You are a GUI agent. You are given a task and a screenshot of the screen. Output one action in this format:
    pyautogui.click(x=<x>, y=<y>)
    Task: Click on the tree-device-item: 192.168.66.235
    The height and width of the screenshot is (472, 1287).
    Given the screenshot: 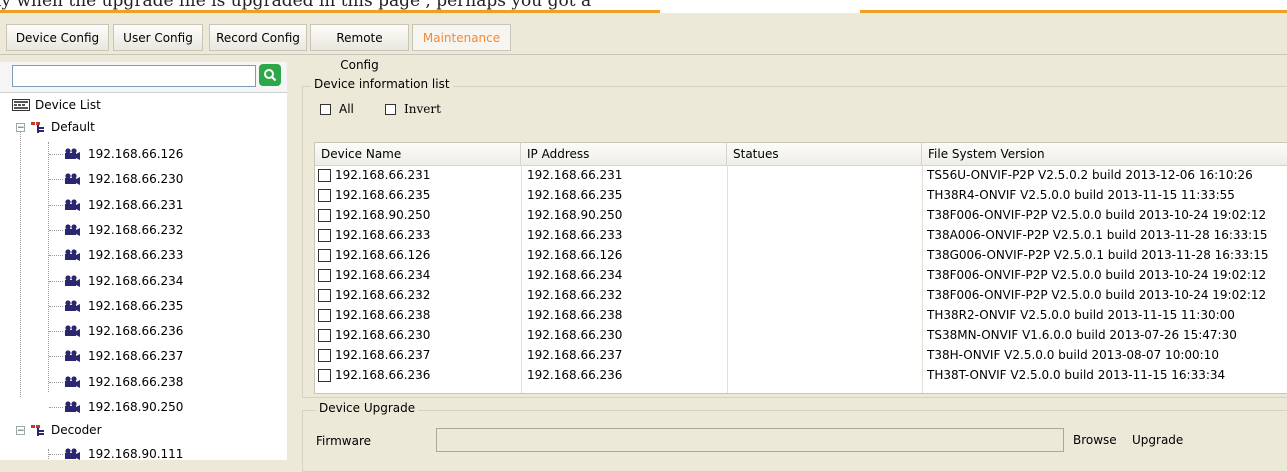 What is the action you would take?
    pyautogui.click(x=123, y=306)
    